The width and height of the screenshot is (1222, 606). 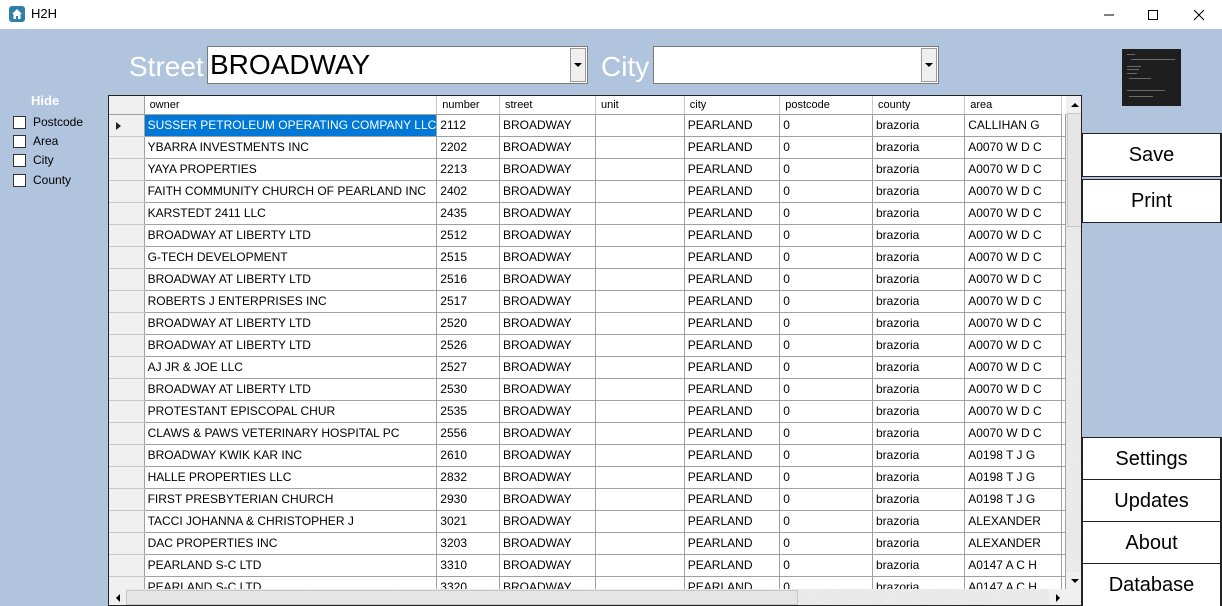 I want to click on cell-number: 2512, so click(x=468, y=235).